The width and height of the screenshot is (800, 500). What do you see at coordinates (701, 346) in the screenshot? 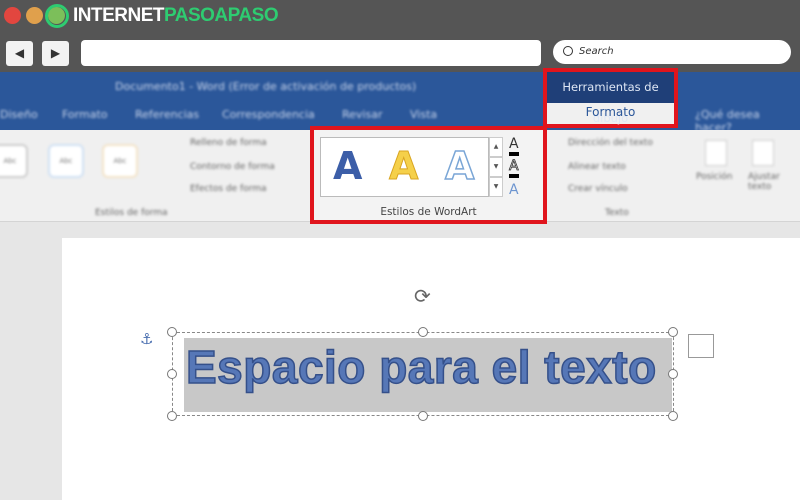
I see `layout-options-icon` at bounding box center [701, 346].